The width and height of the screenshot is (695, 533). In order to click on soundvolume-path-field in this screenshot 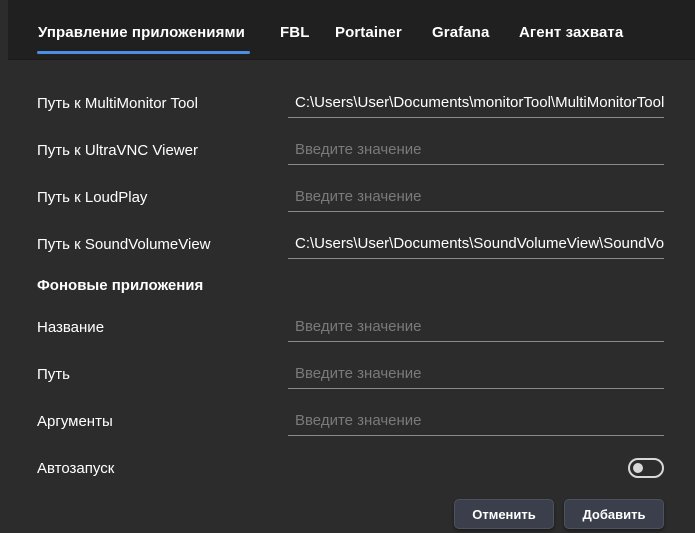, I will do `click(476, 244)`.